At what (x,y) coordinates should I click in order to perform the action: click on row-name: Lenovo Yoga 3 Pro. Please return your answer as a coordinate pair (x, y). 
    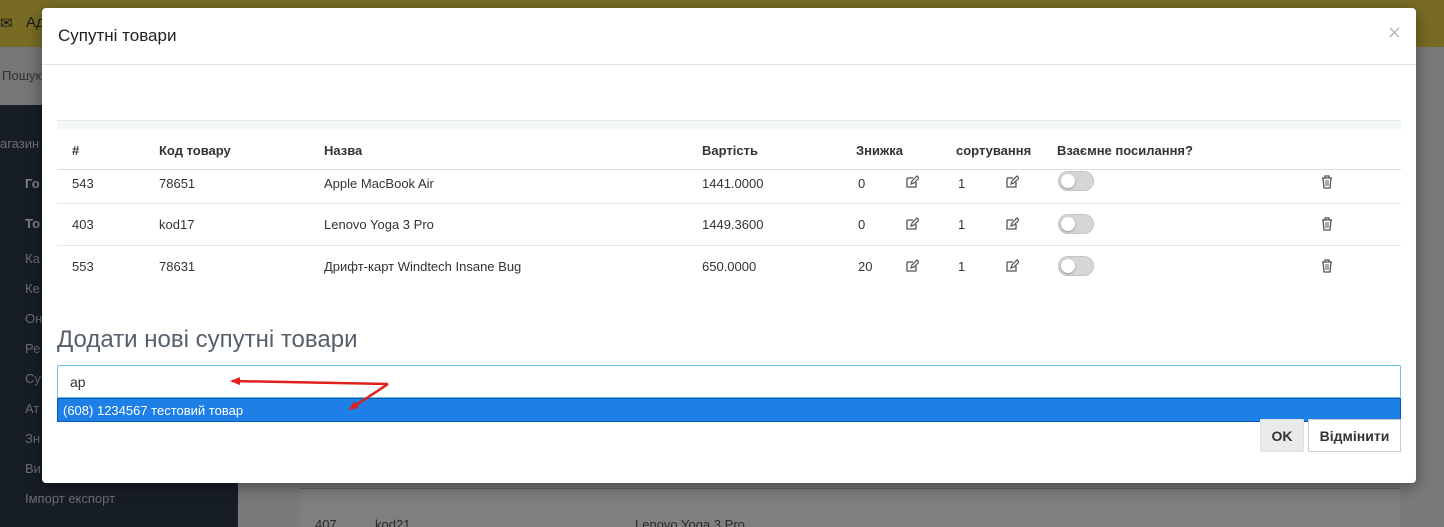
    Looking at the image, I should click on (379, 224).